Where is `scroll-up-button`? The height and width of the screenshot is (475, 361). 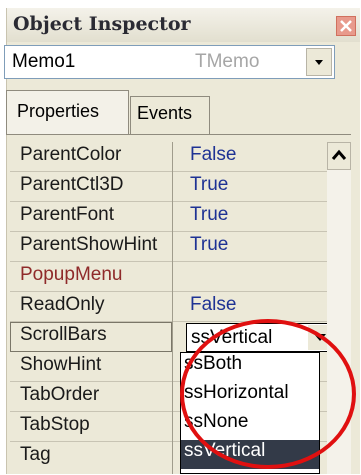
scroll-up-button is located at coordinates (339, 156).